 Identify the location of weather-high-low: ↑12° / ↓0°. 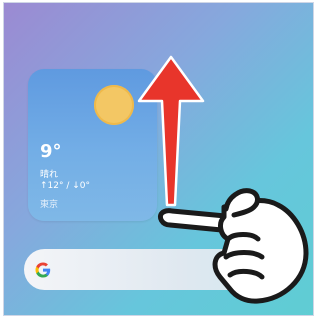
(65, 186).